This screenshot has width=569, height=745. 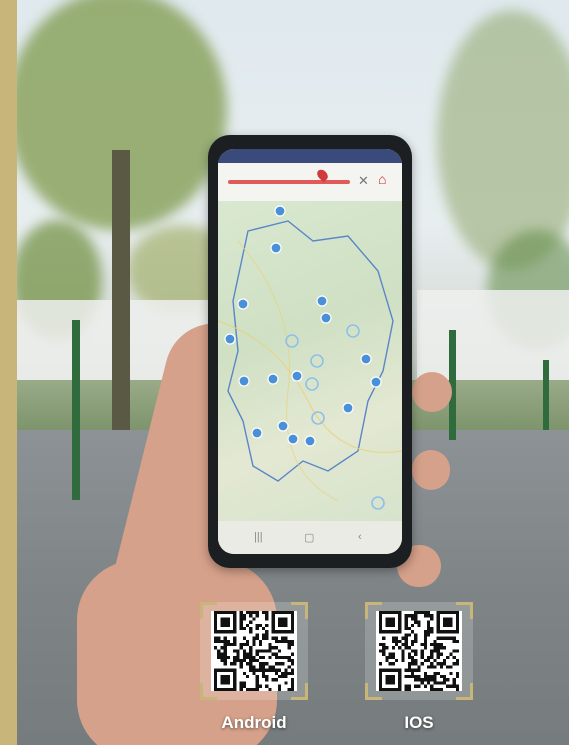 I want to click on recent-apps-icon: |||, so click(x=258, y=537).